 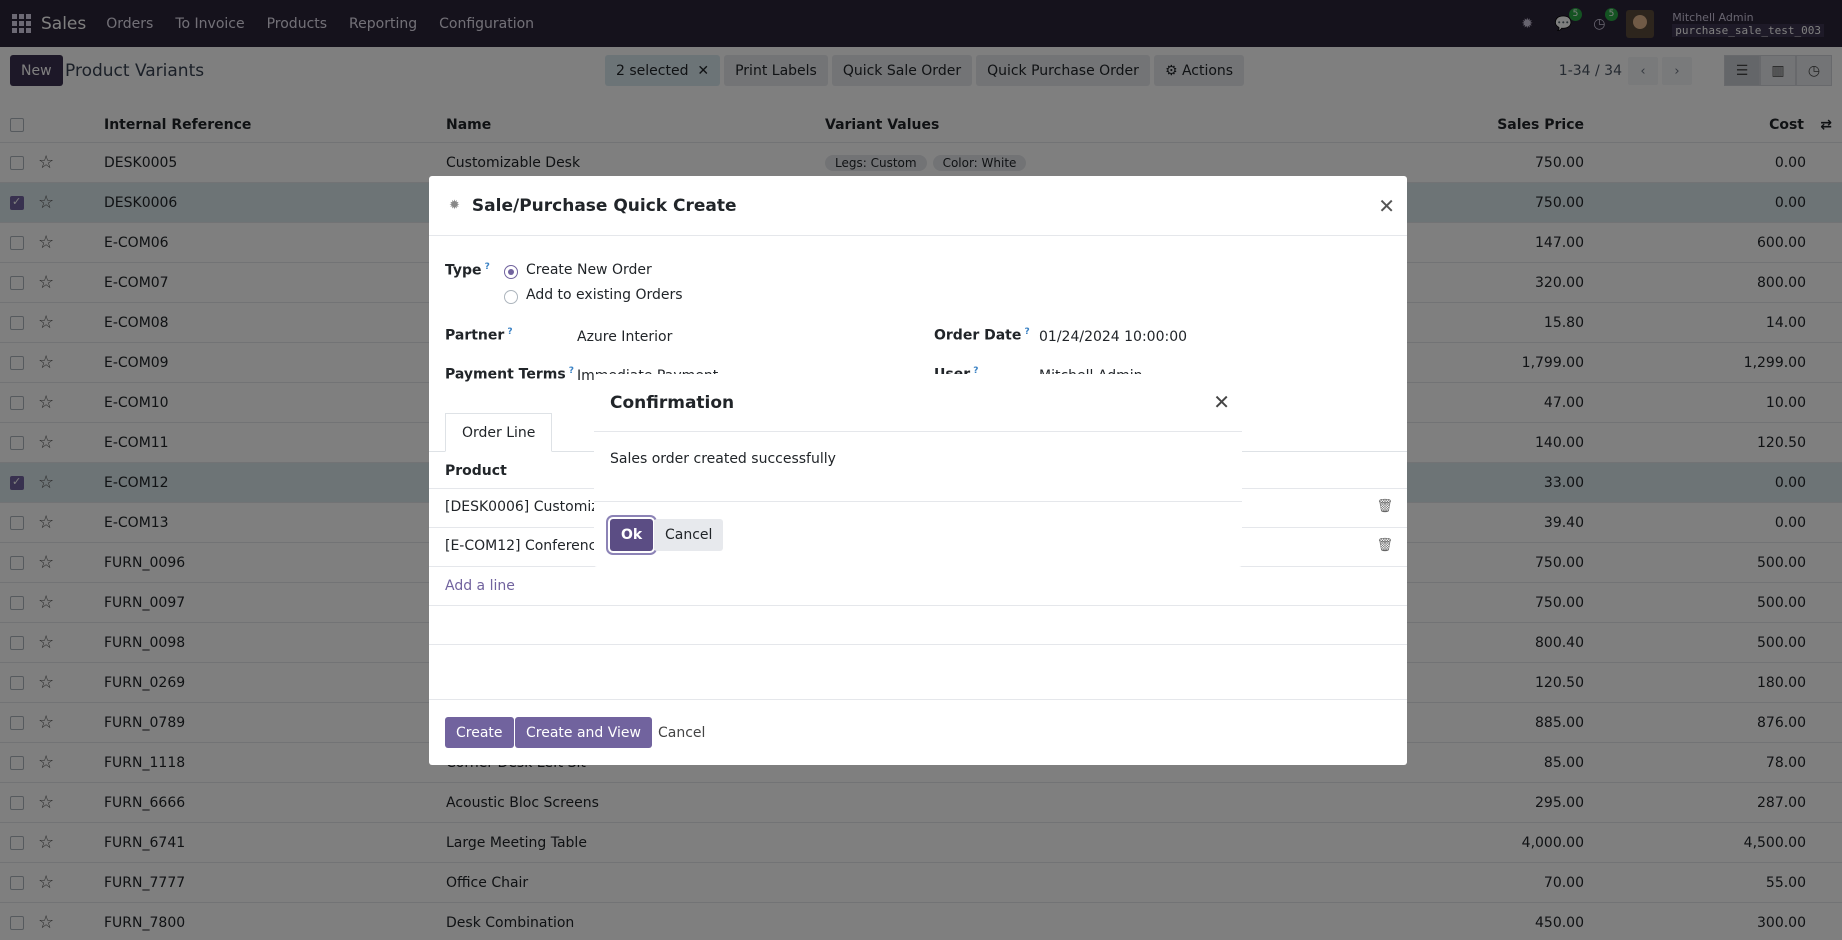 I want to click on type-label: Type ?, so click(x=467, y=270).